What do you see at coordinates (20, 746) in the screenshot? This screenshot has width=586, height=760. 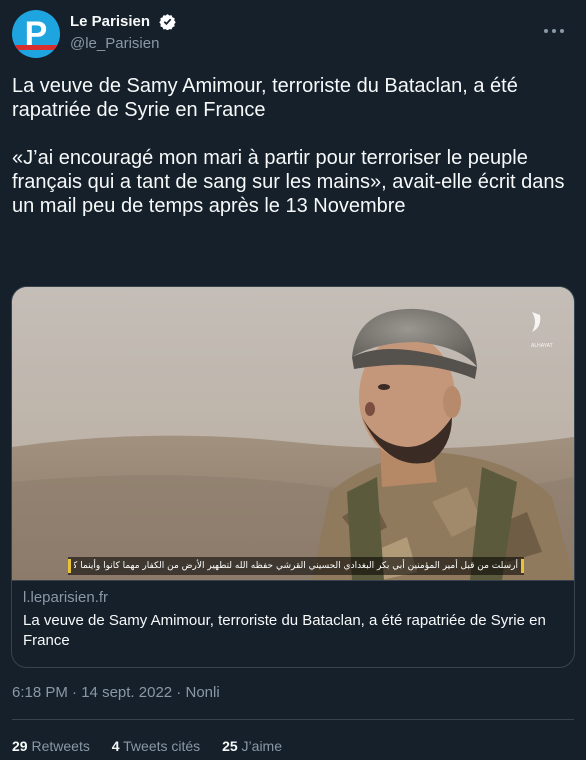 I see `retweets-count: 29` at bounding box center [20, 746].